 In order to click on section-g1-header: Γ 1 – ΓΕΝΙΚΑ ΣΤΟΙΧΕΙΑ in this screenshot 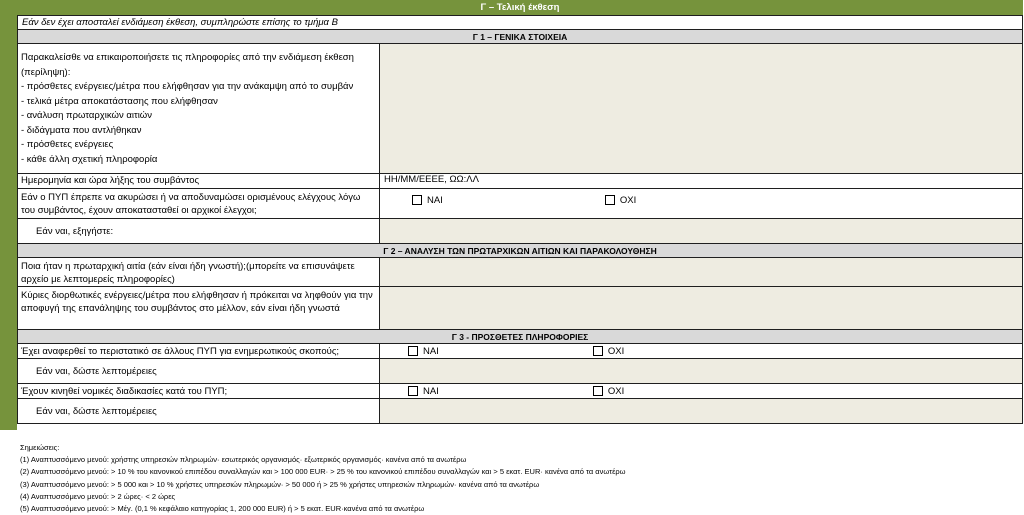, I will do `click(520, 37)`.